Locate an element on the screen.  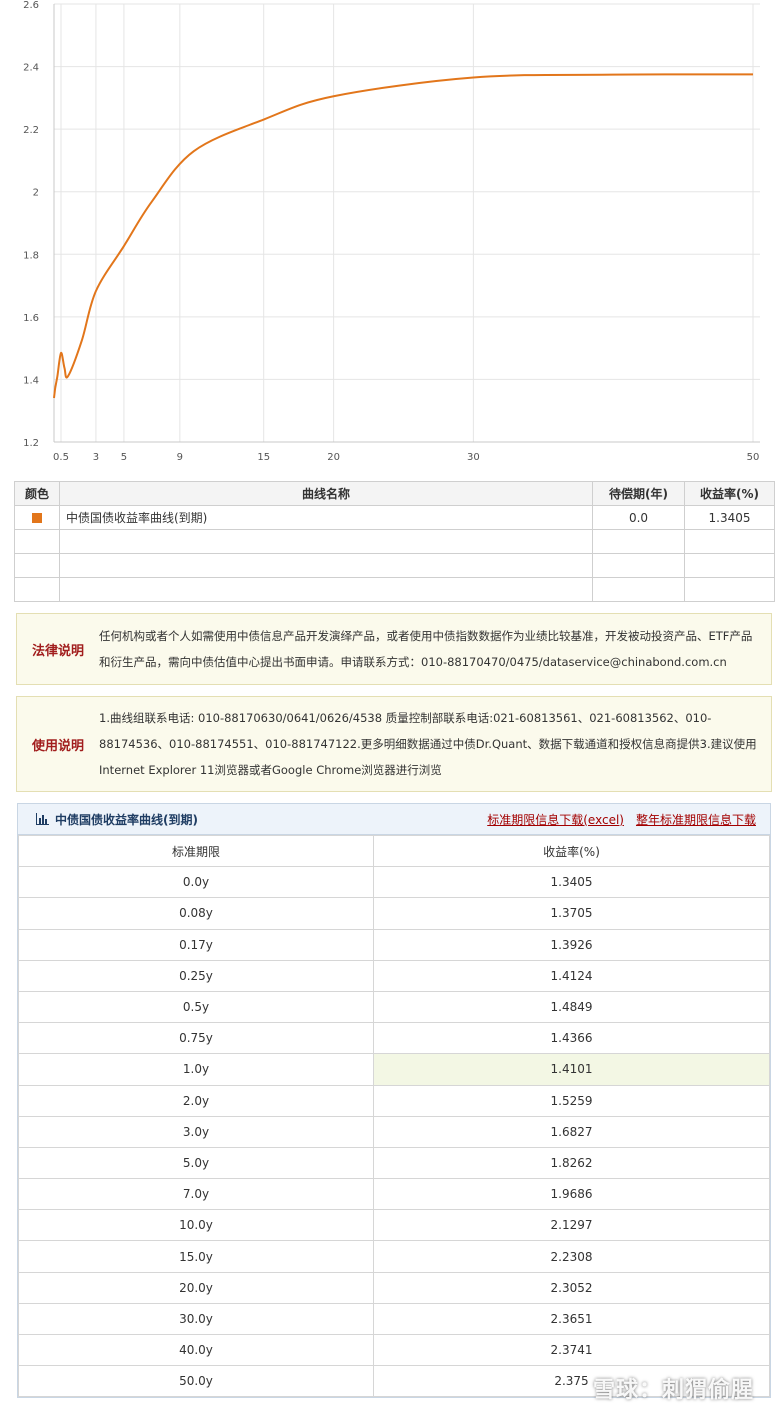
y-tick-label: 2 is located at coordinates (36, 193).